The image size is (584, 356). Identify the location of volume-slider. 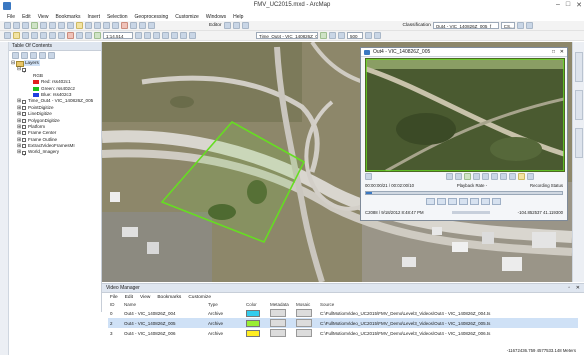
(470, 212).